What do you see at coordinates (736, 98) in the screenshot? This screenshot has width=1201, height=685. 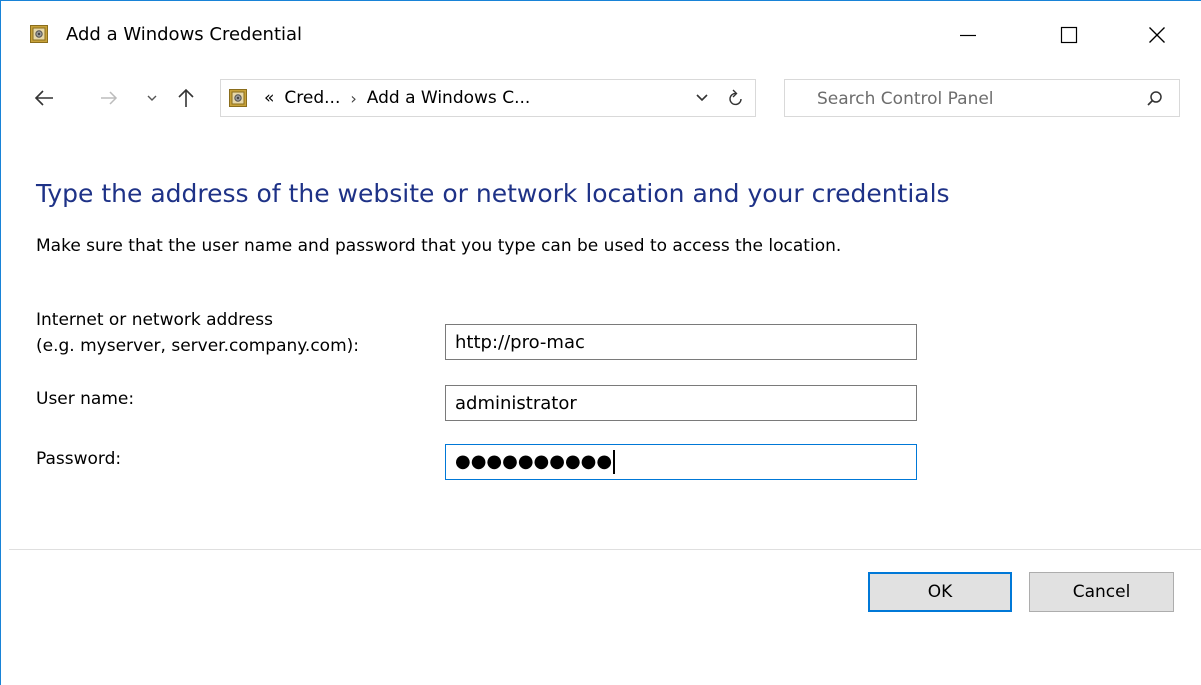 I see `refresh-icon` at bounding box center [736, 98].